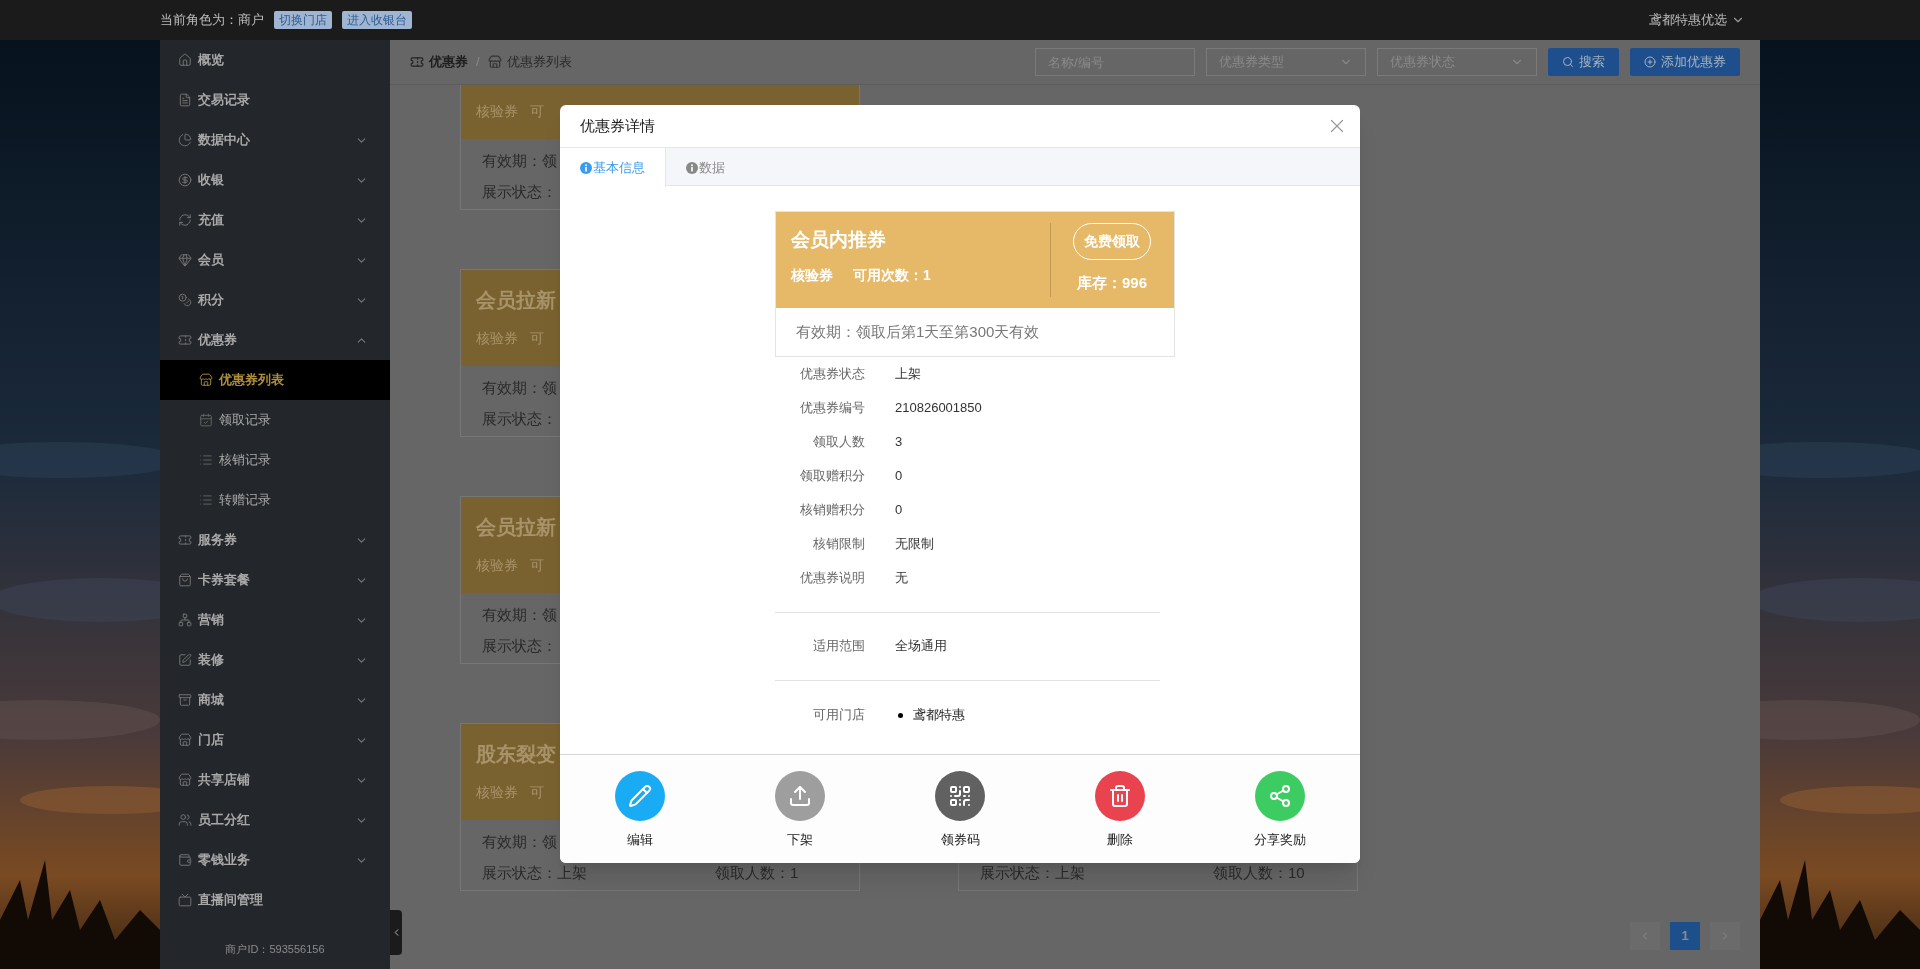 Image resolution: width=1920 pixels, height=969 pixels. What do you see at coordinates (185, 660) in the screenshot?
I see `pen-square-icon` at bounding box center [185, 660].